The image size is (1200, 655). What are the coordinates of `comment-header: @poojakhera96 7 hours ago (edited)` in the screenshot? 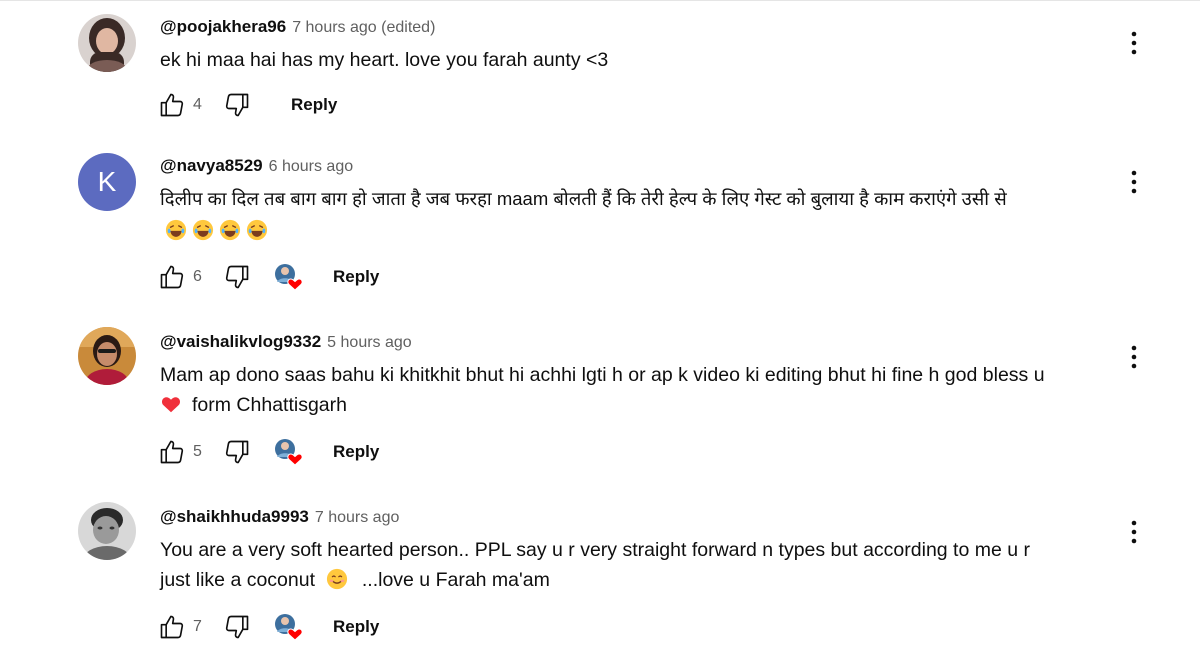 It's located at (297, 27).